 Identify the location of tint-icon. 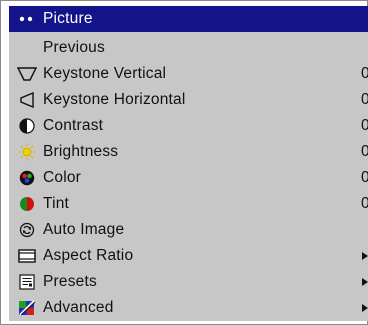
(27, 204).